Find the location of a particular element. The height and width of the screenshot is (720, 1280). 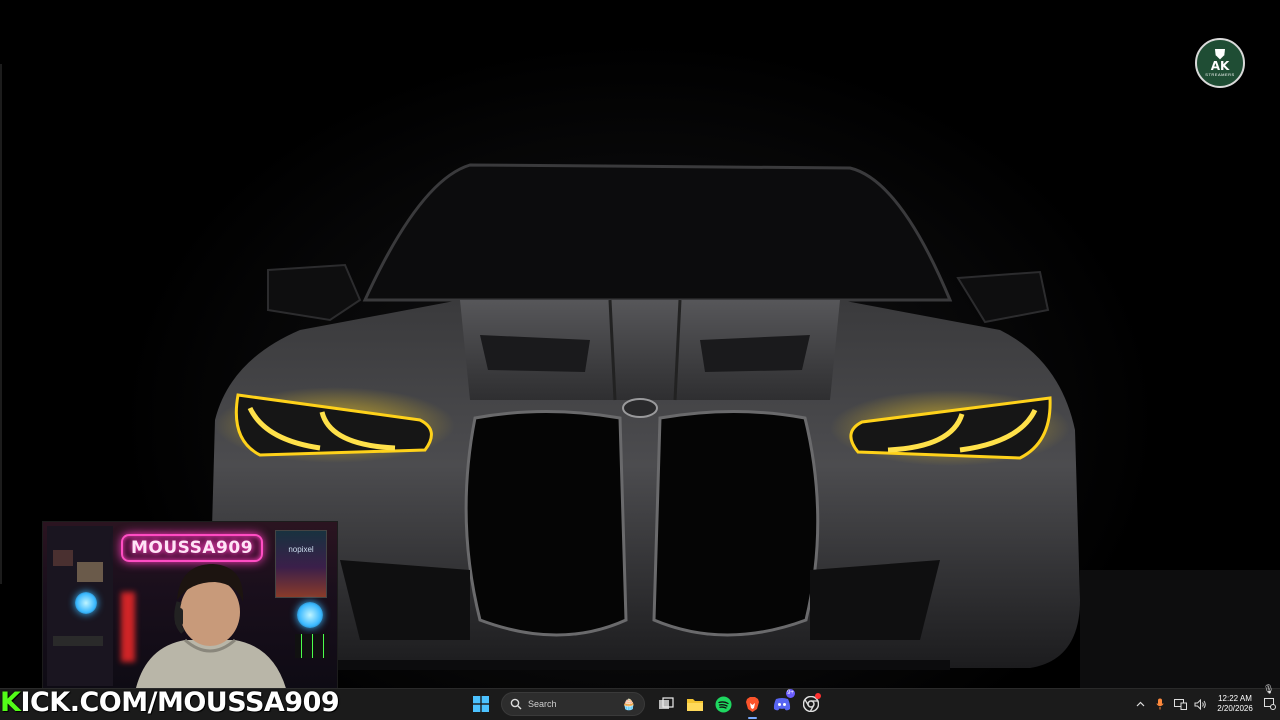

folder-icon is located at coordinates (694, 704).